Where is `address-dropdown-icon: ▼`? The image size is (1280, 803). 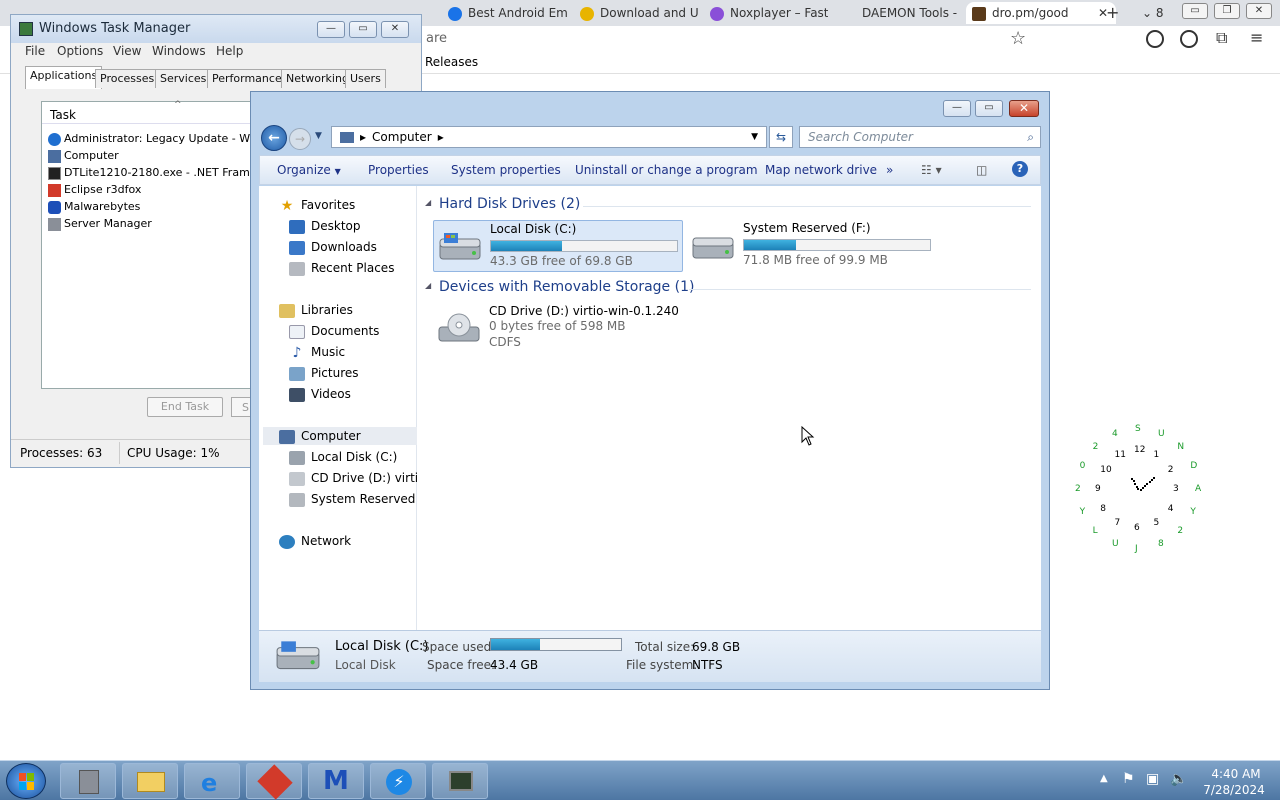
address-dropdown-icon: ▼ is located at coordinates (754, 137).